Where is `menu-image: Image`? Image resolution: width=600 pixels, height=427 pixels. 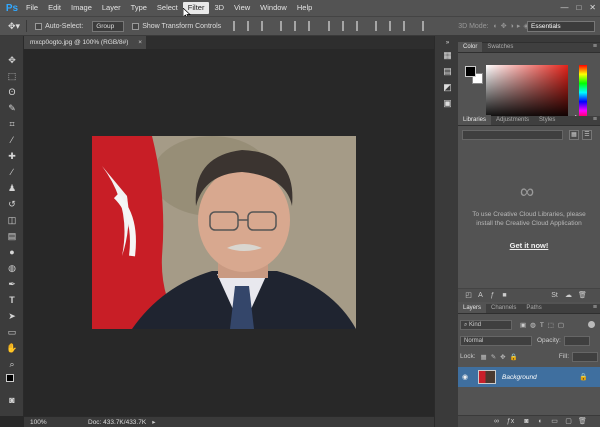 menu-image: Image is located at coordinates (81, 8).